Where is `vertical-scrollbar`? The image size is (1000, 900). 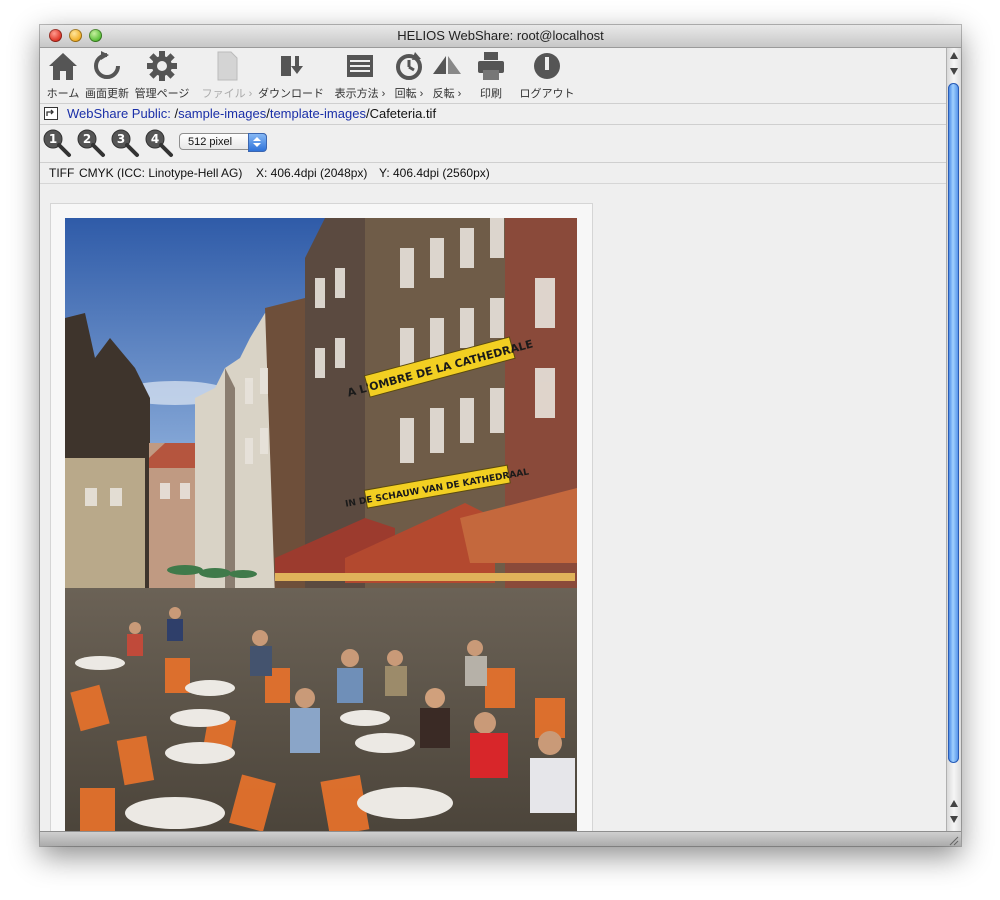
vertical-scrollbar is located at coordinates (953, 439).